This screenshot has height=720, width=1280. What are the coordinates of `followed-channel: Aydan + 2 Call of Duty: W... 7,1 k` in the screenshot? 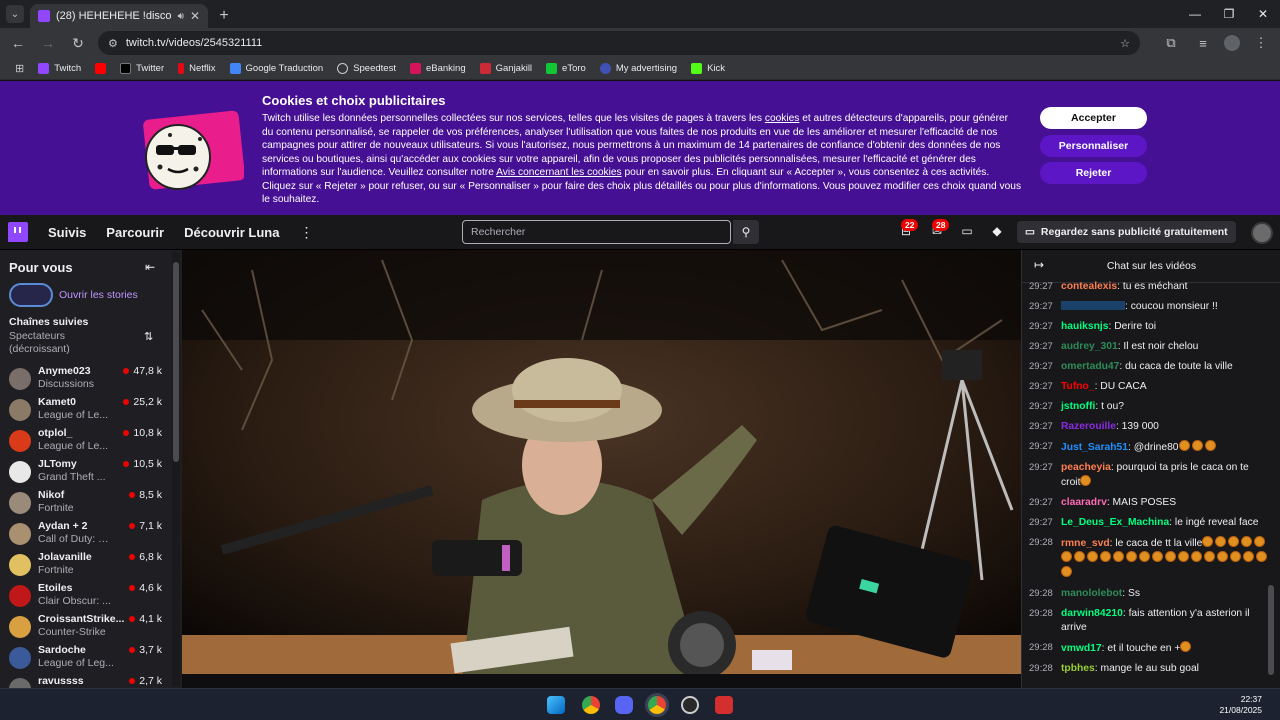 It's located at (91, 535).